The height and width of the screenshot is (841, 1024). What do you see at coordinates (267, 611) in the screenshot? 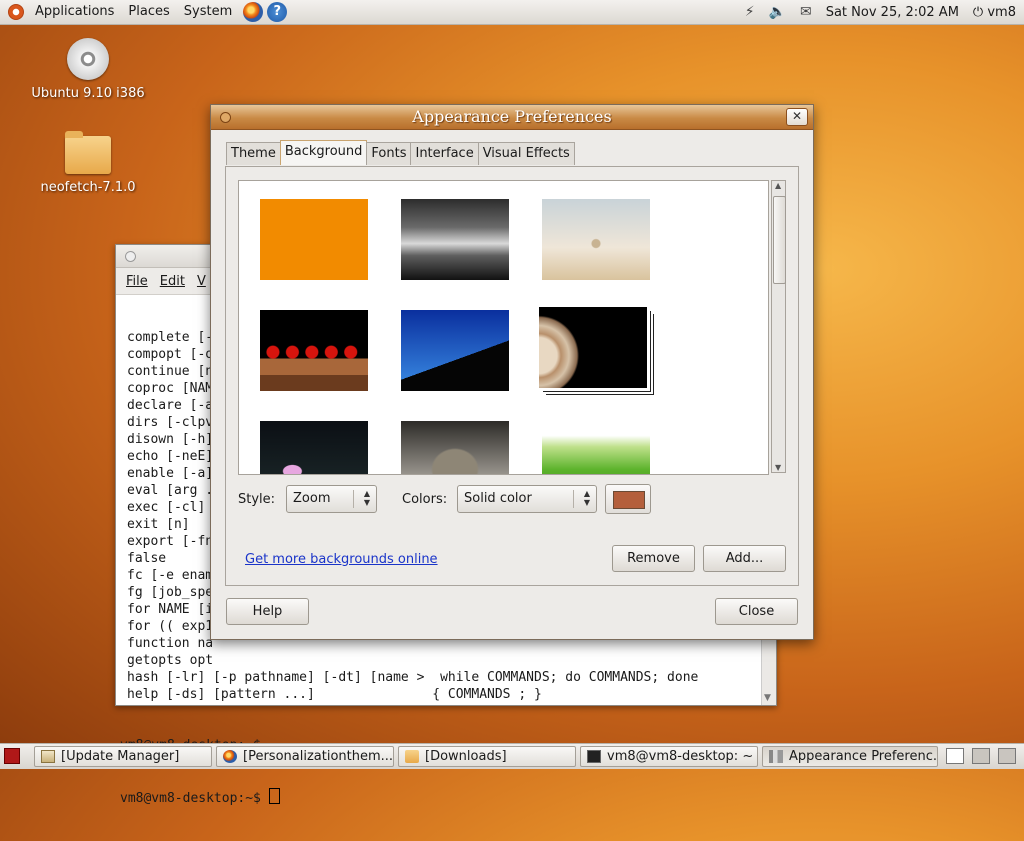
I see `help-button: Help` at bounding box center [267, 611].